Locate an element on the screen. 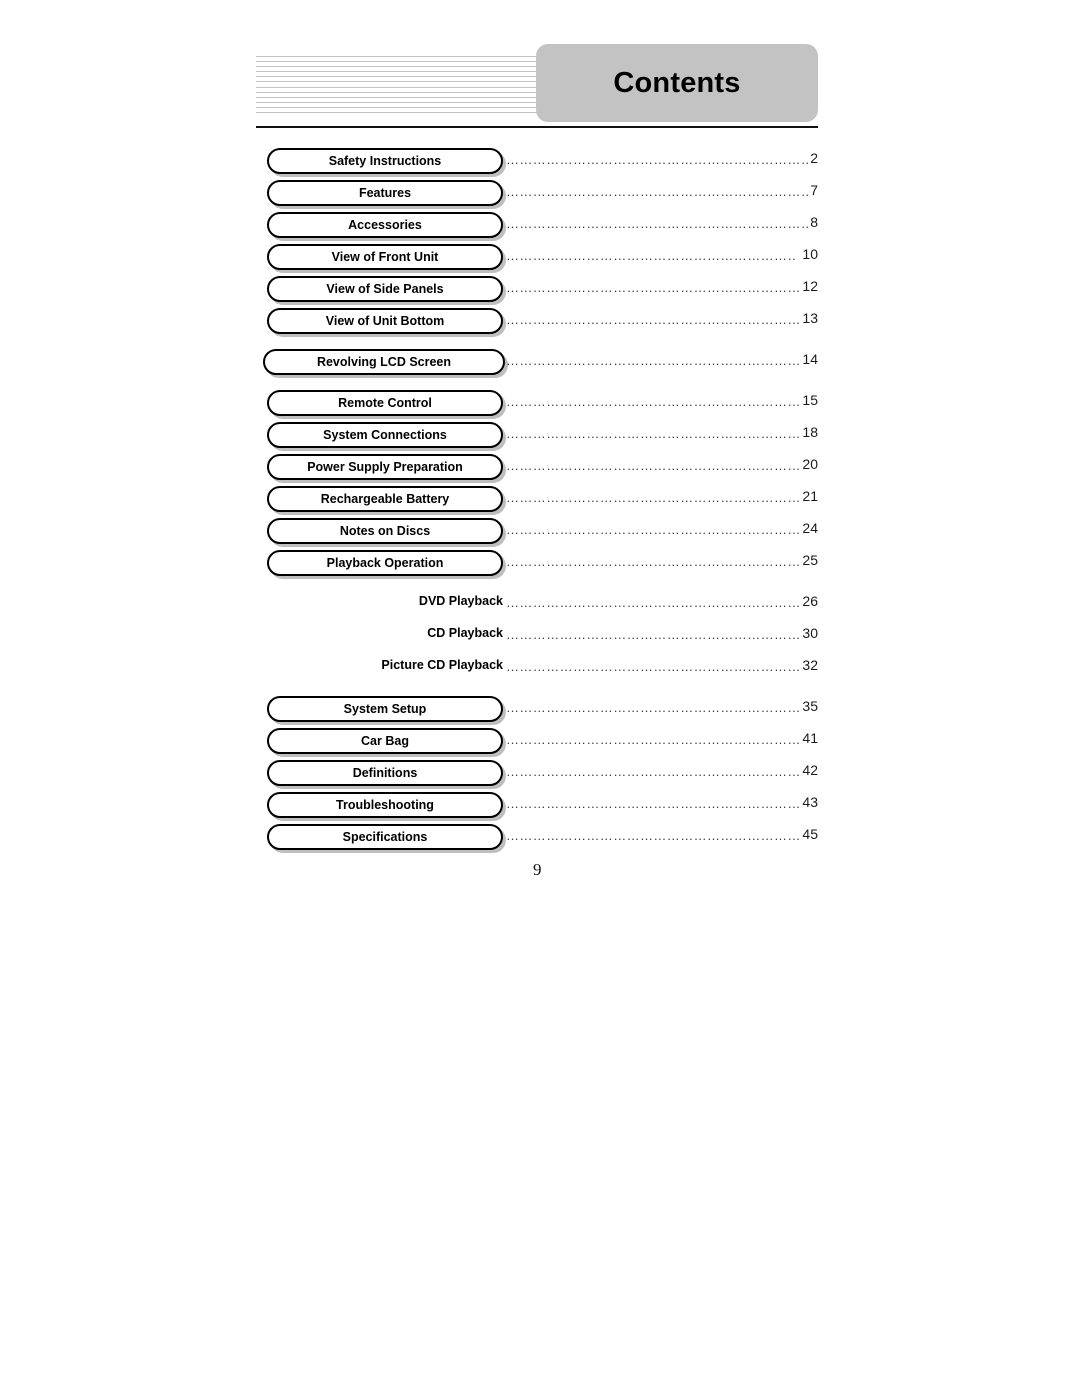 The width and height of the screenshot is (1080, 1397). toc-page-number: 24 is located at coordinates (810, 528).